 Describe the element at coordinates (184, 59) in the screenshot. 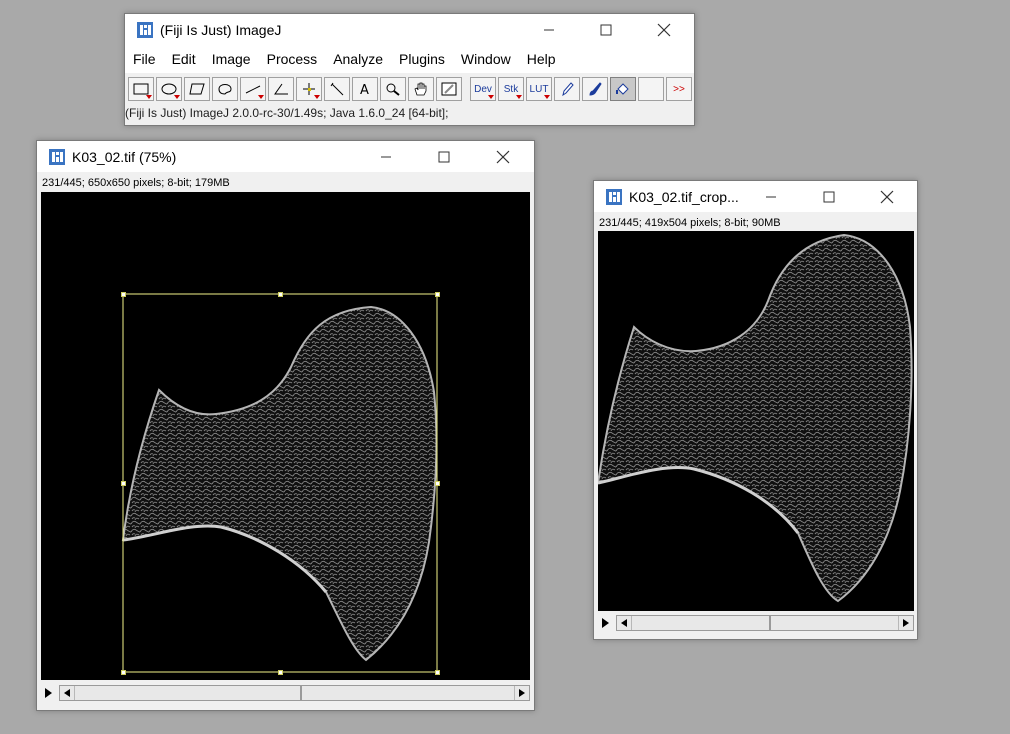

I see `menu-edit: Edit` at that location.